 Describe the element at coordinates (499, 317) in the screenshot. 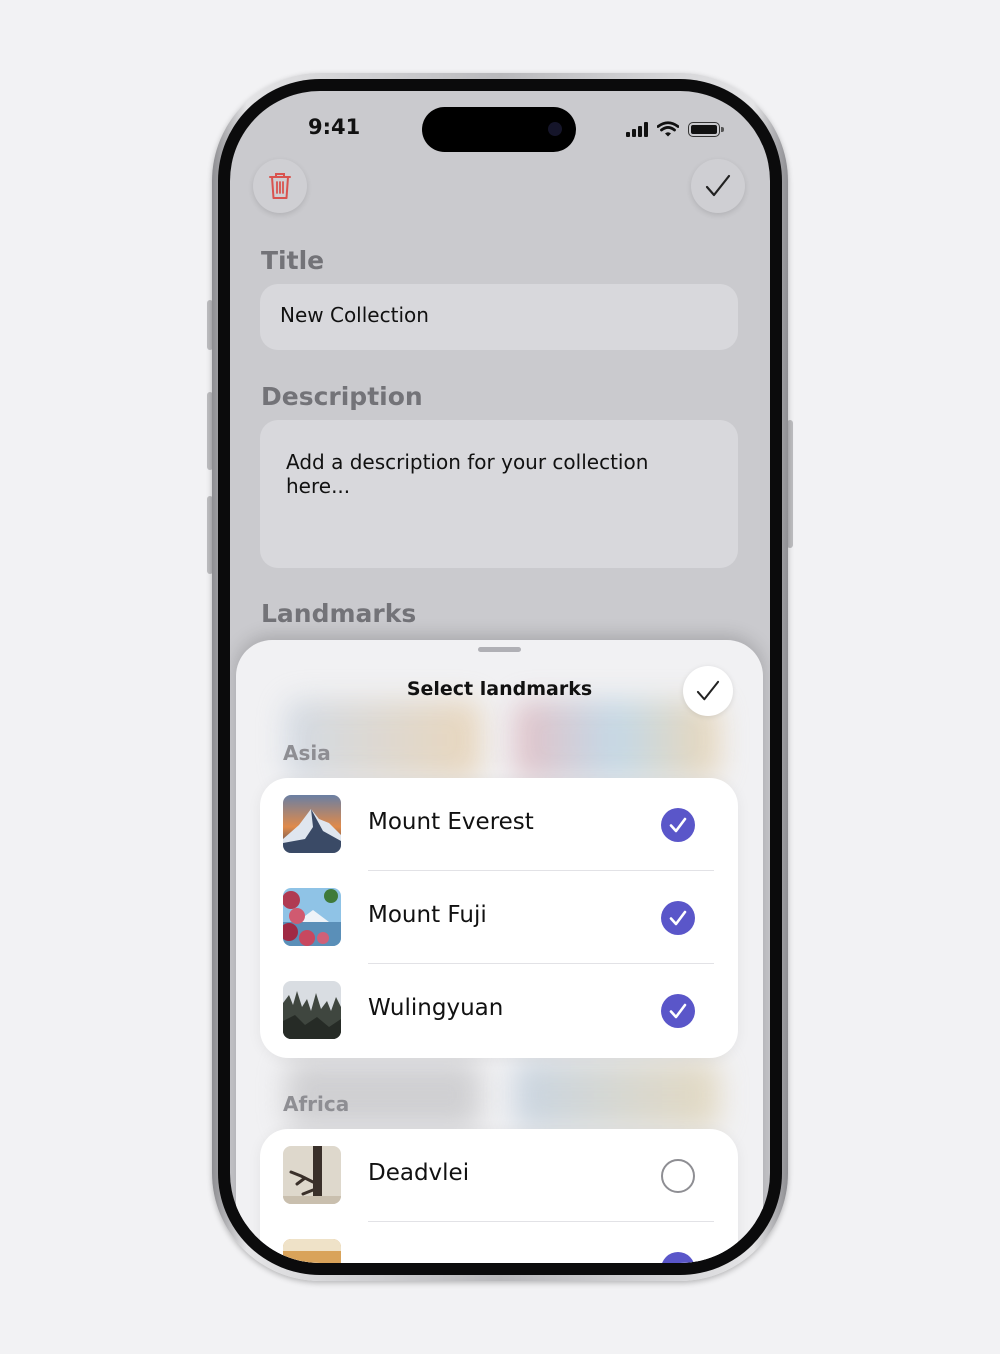

I see `title-field: New Collection` at that location.